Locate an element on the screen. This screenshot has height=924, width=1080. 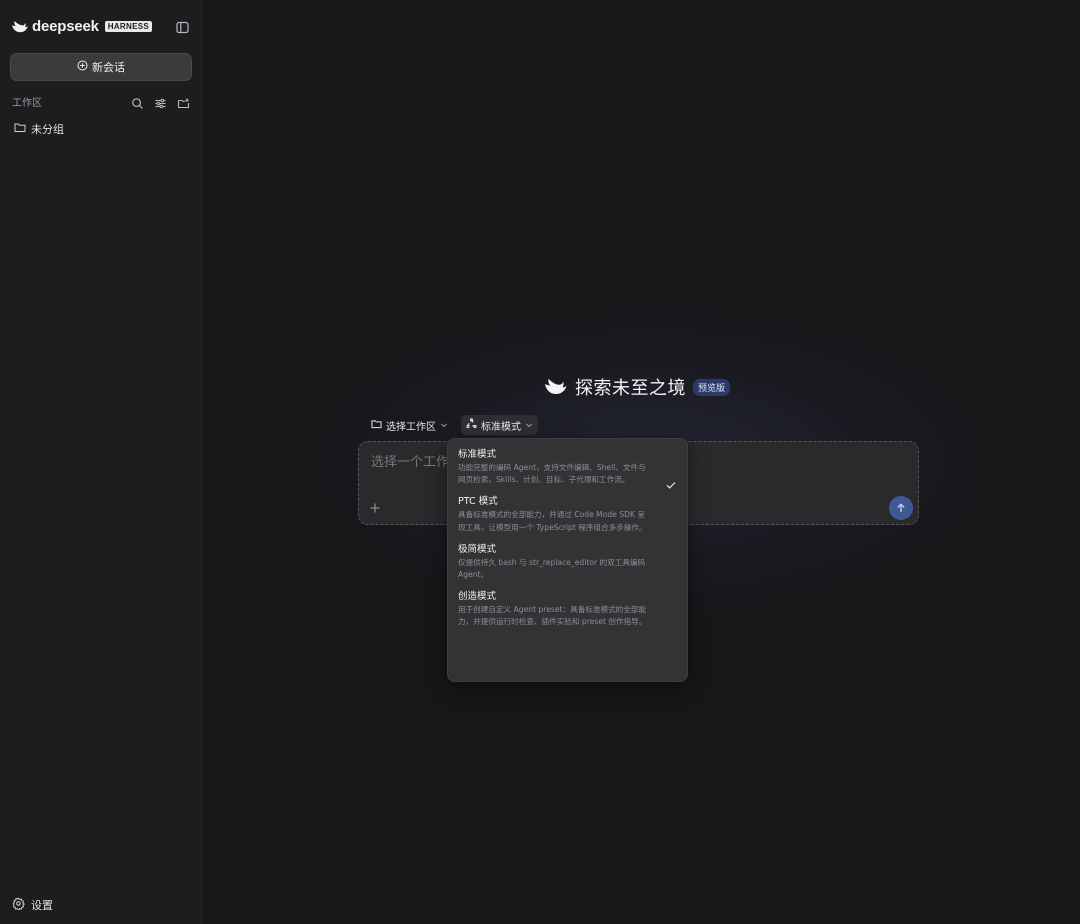
mode-selector: 标准模式 is located at coordinates (499, 425).